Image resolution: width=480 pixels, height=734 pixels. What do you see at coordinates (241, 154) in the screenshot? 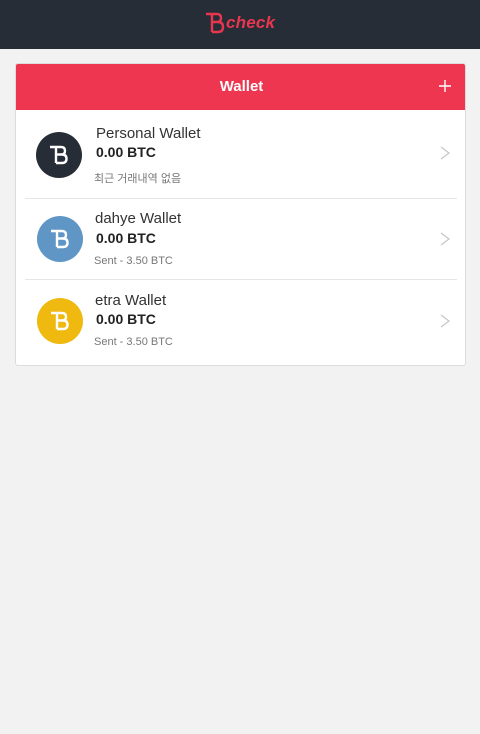
I see `wallet-row-personal: Personal Wallet 0.00 BTC 최근 거래내역 없음` at bounding box center [241, 154].